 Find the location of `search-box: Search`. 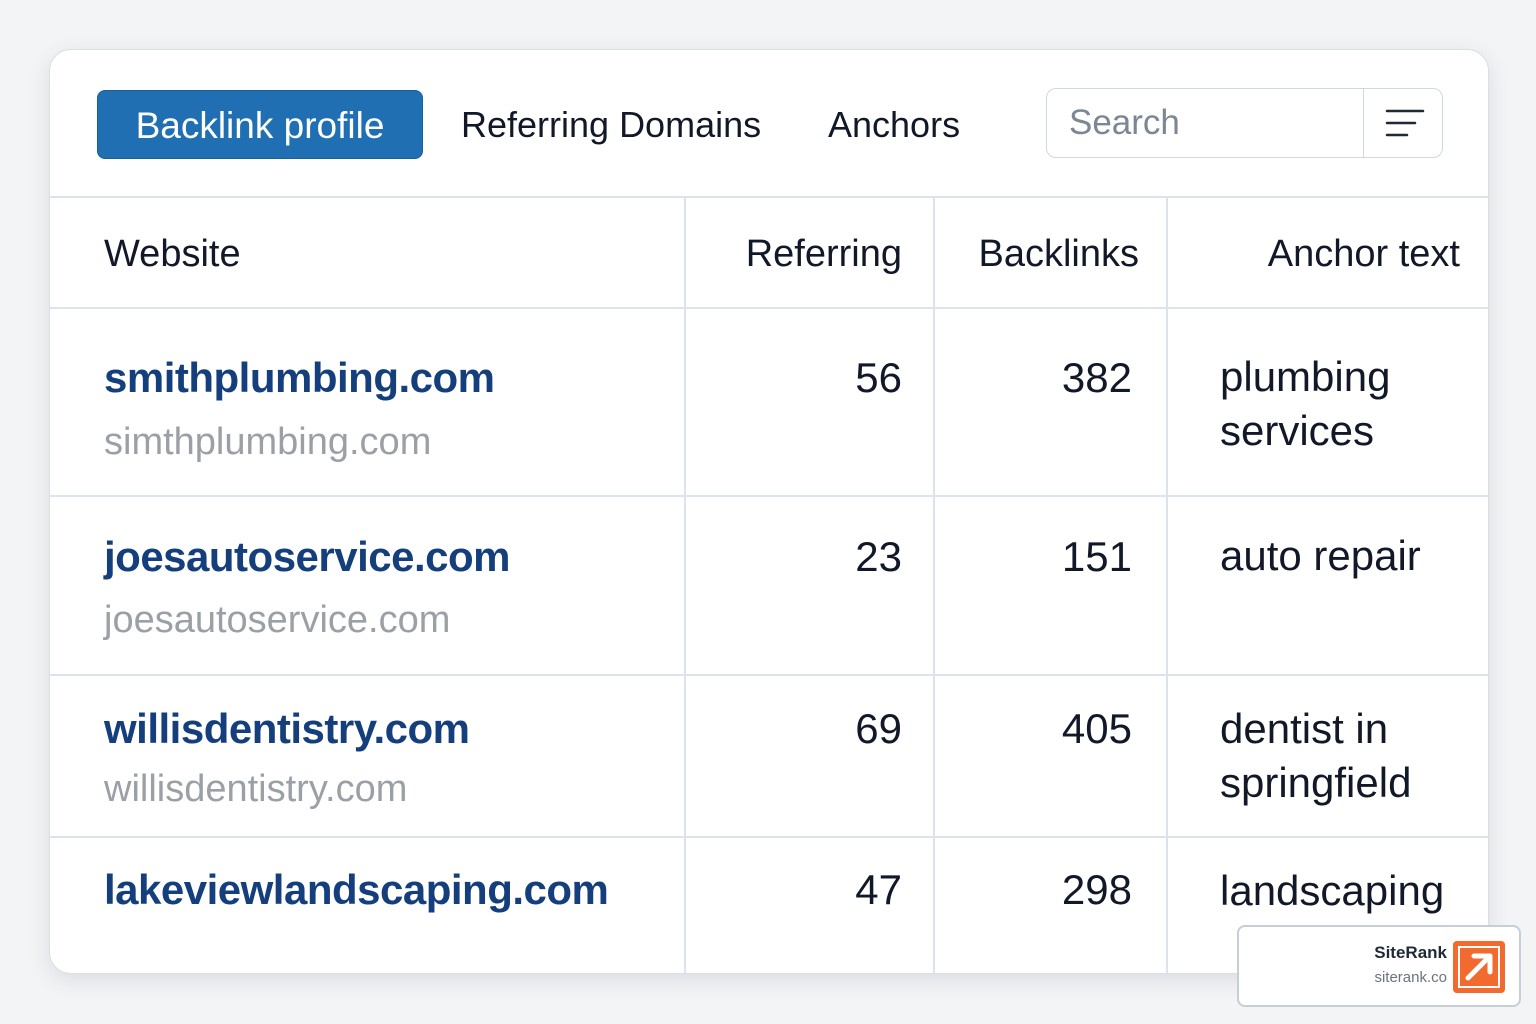

search-box: Search is located at coordinates (1244, 123).